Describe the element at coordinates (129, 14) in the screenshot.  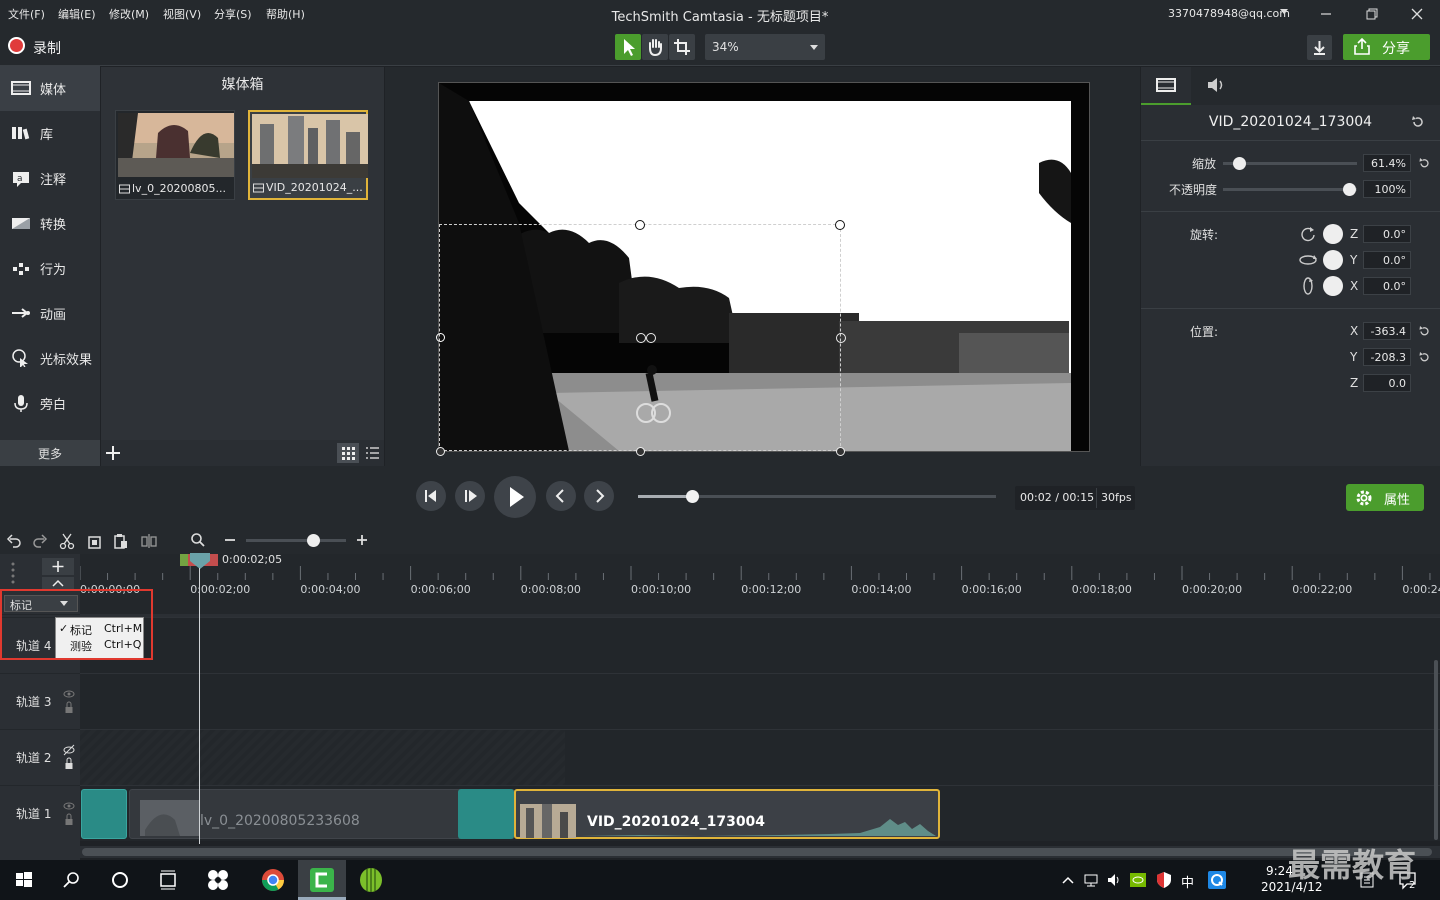
I see `menu-modify: 修改(M)` at that location.